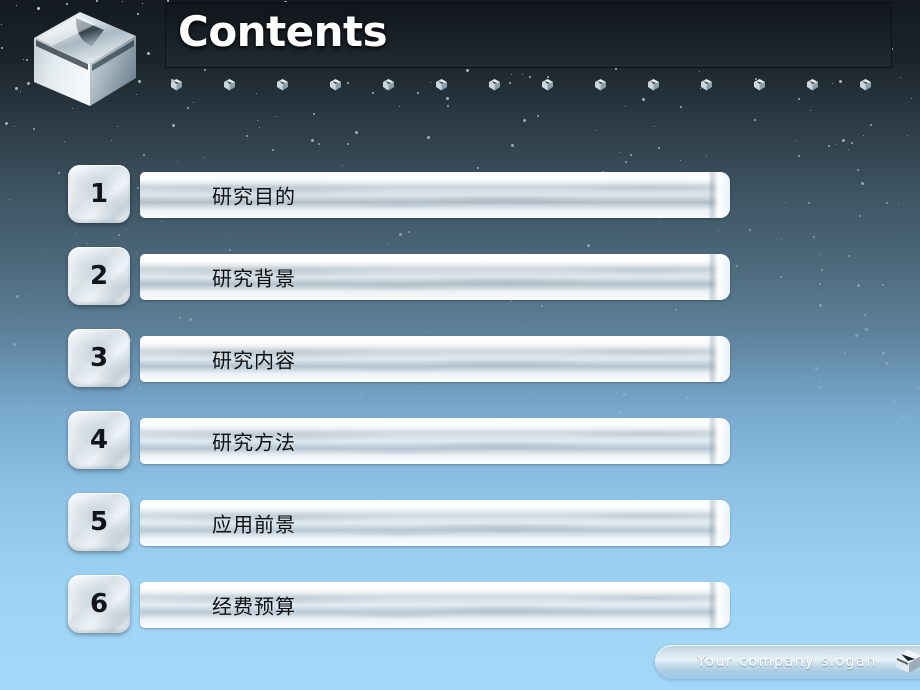 This screenshot has width=920, height=690. Describe the element at coordinates (254, 196) in the screenshot. I see `contents-item-label: 研究目的` at that location.